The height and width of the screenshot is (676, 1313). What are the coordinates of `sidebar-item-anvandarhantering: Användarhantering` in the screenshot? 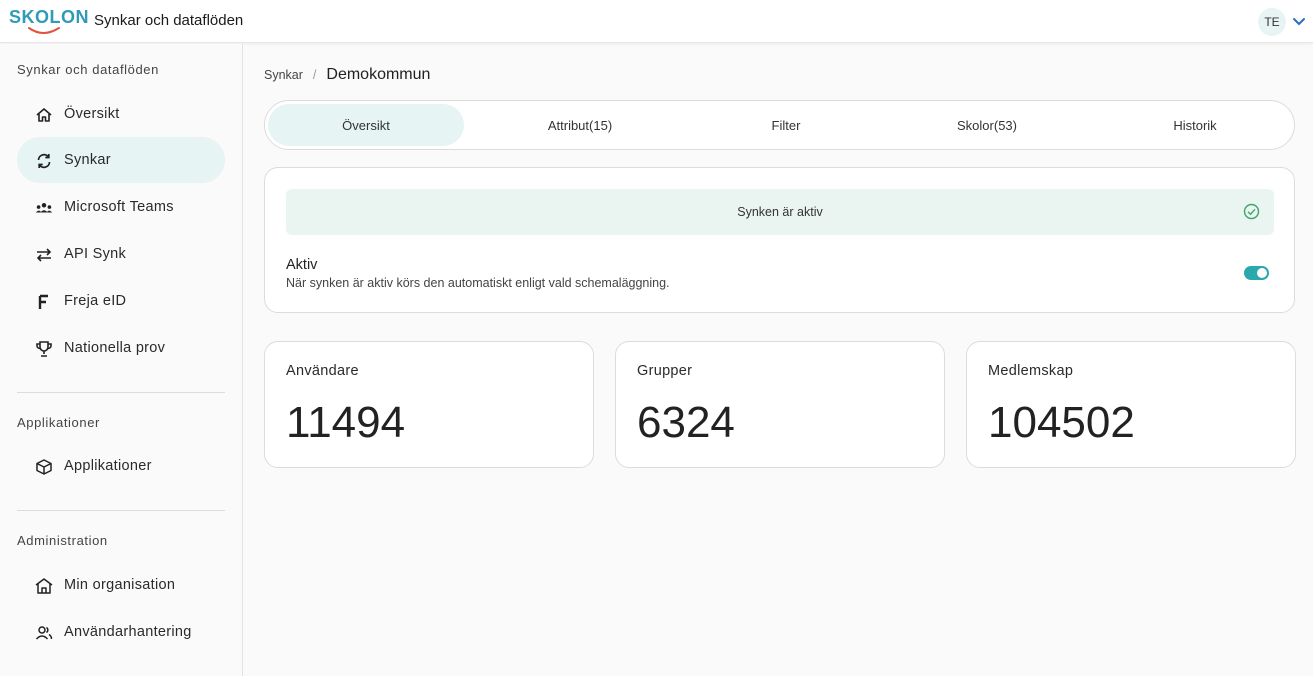 It's located at (121, 632).